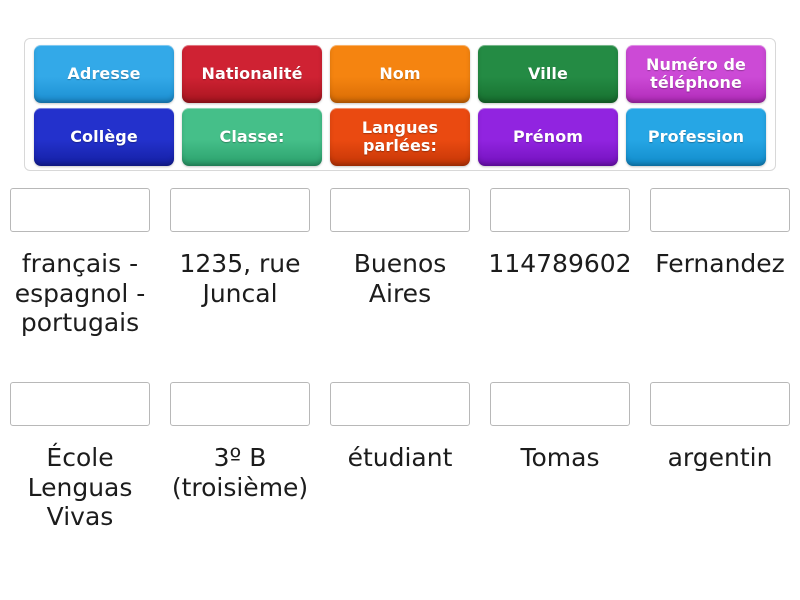 The width and height of the screenshot is (800, 600). I want to click on answer-text-r1c1: français - espagnol - portugais, so click(80, 293).